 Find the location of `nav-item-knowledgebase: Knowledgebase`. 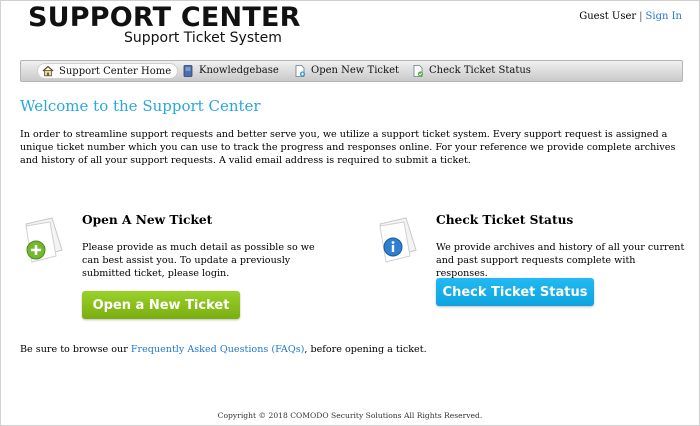

nav-item-knowledgebase: Knowledgebase is located at coordinates (230, 70).